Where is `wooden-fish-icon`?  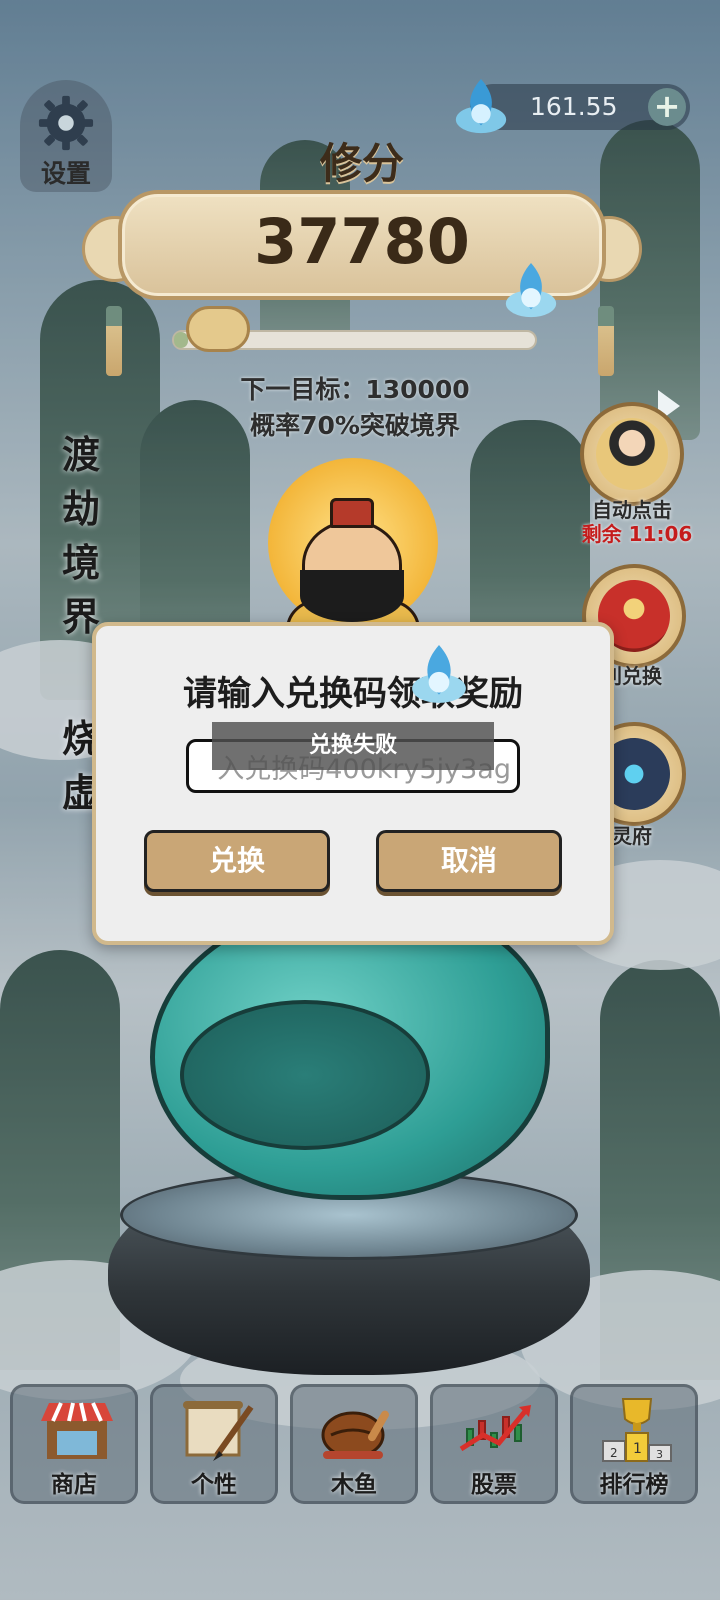
wooden-fish-icon is located at coordinates (355, 1434).